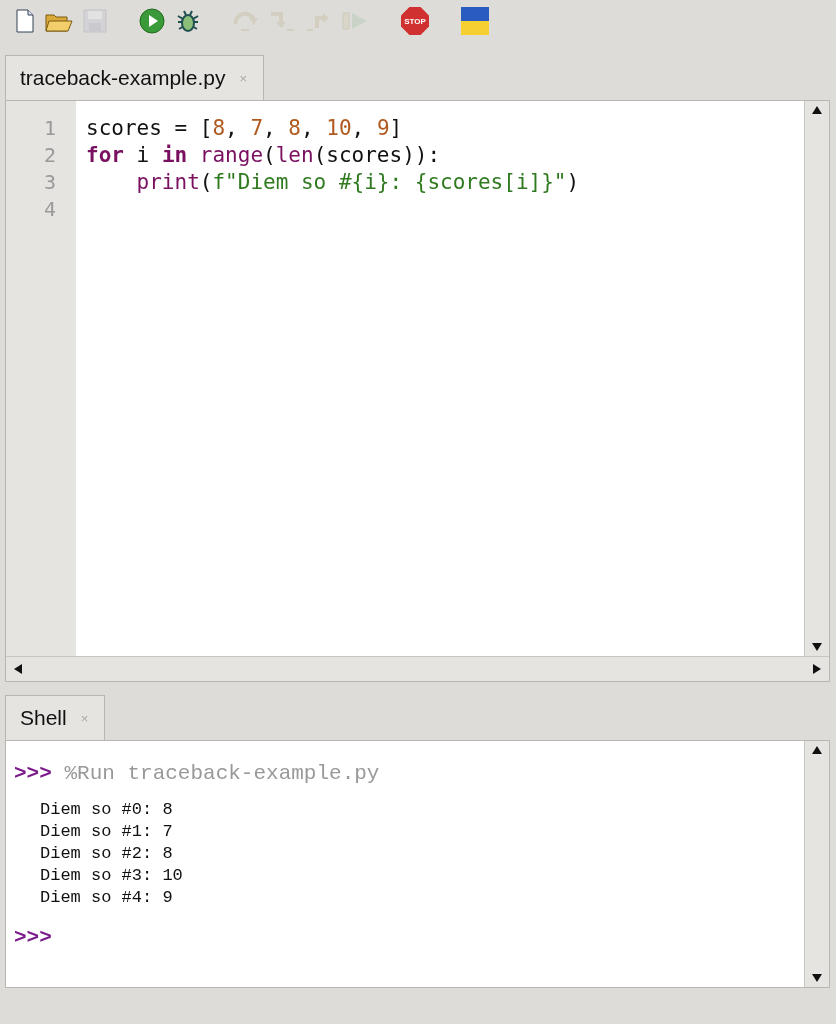 The image size is (836, 1024). What do you see at coordinates (49, 155) in the screenshot?
I see `line-number: 2` at bounding box center [49, 155].